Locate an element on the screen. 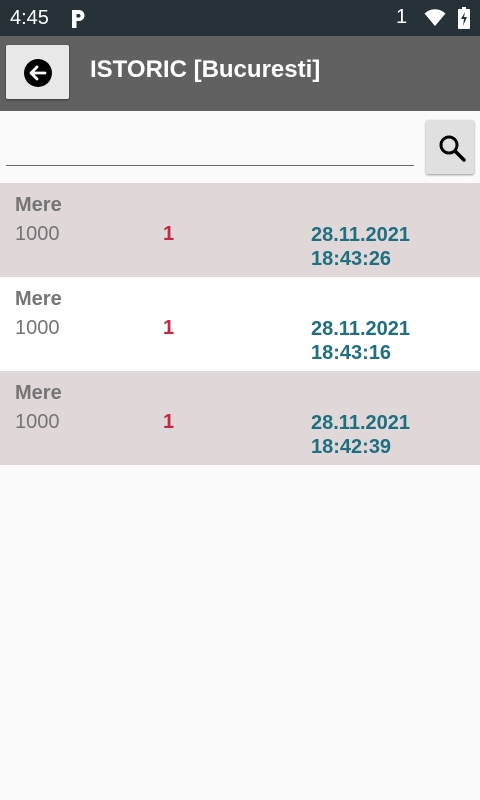 The width and height of the screenshot is (480, 800). battery-icon is located at coordinates (464, 18).